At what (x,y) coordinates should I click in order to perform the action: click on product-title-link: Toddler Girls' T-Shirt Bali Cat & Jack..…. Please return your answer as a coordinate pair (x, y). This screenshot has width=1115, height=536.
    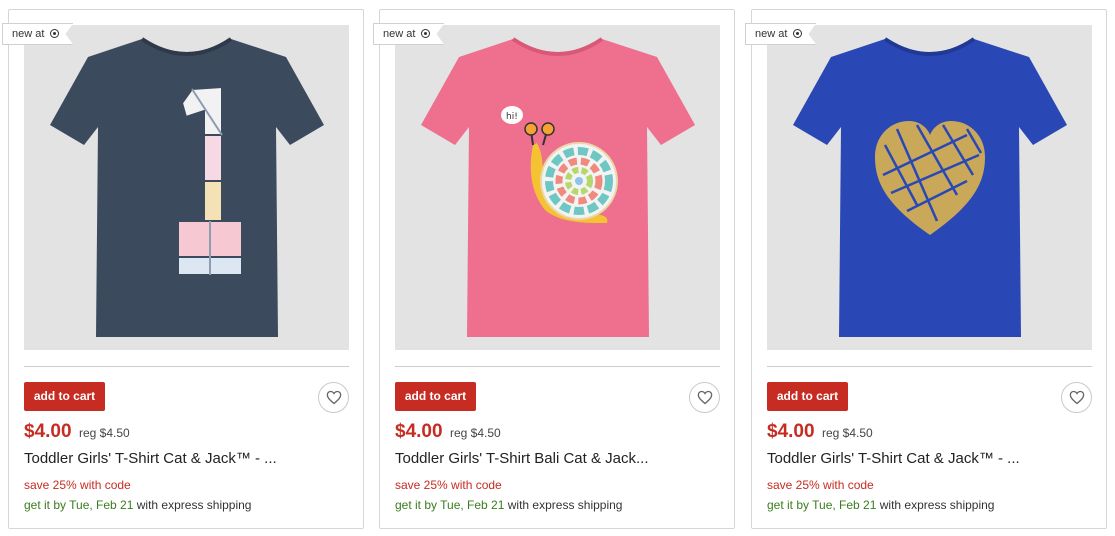
    Looking at the image, I should click on (557, 458).